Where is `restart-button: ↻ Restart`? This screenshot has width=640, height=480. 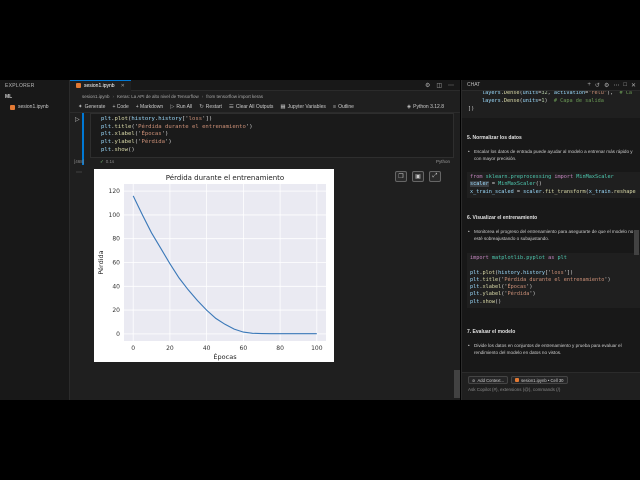 restart-button: ↻ Restart is located at coordinates (210, 107).